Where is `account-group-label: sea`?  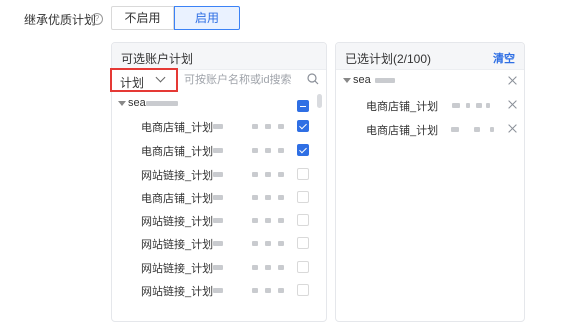 account-group-label: sea is located at coordinates (137, 103).